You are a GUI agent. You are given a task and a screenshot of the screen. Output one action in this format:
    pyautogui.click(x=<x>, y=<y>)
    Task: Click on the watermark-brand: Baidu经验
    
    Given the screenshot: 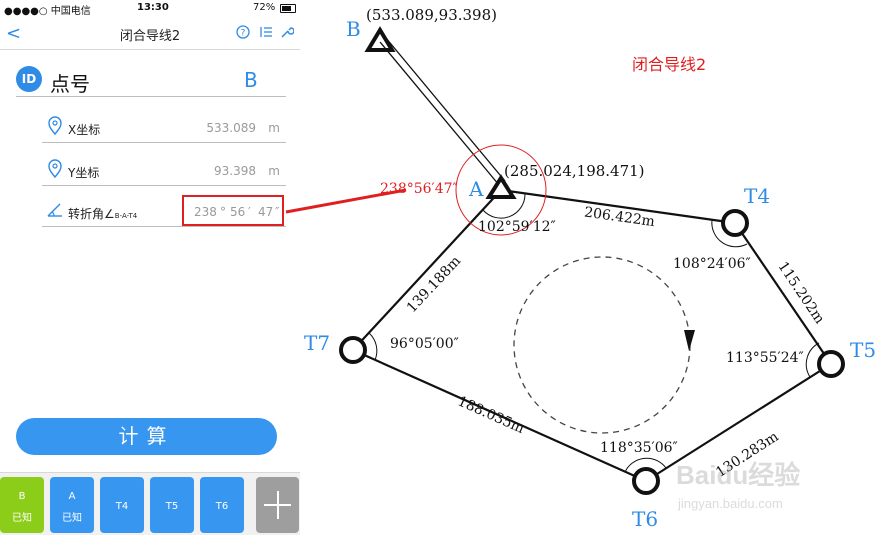 What is the action you would take?
    pyautogui.click(x=738, y=475)
    